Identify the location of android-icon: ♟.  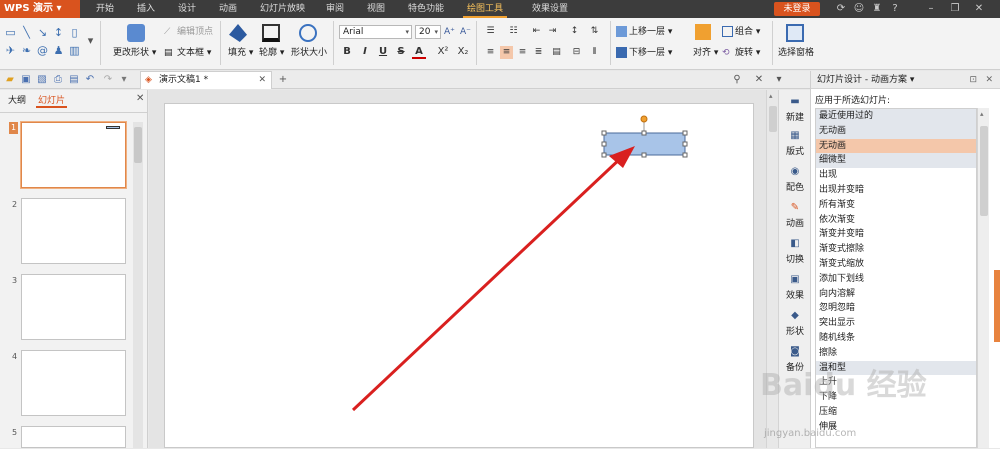
(58, 50).